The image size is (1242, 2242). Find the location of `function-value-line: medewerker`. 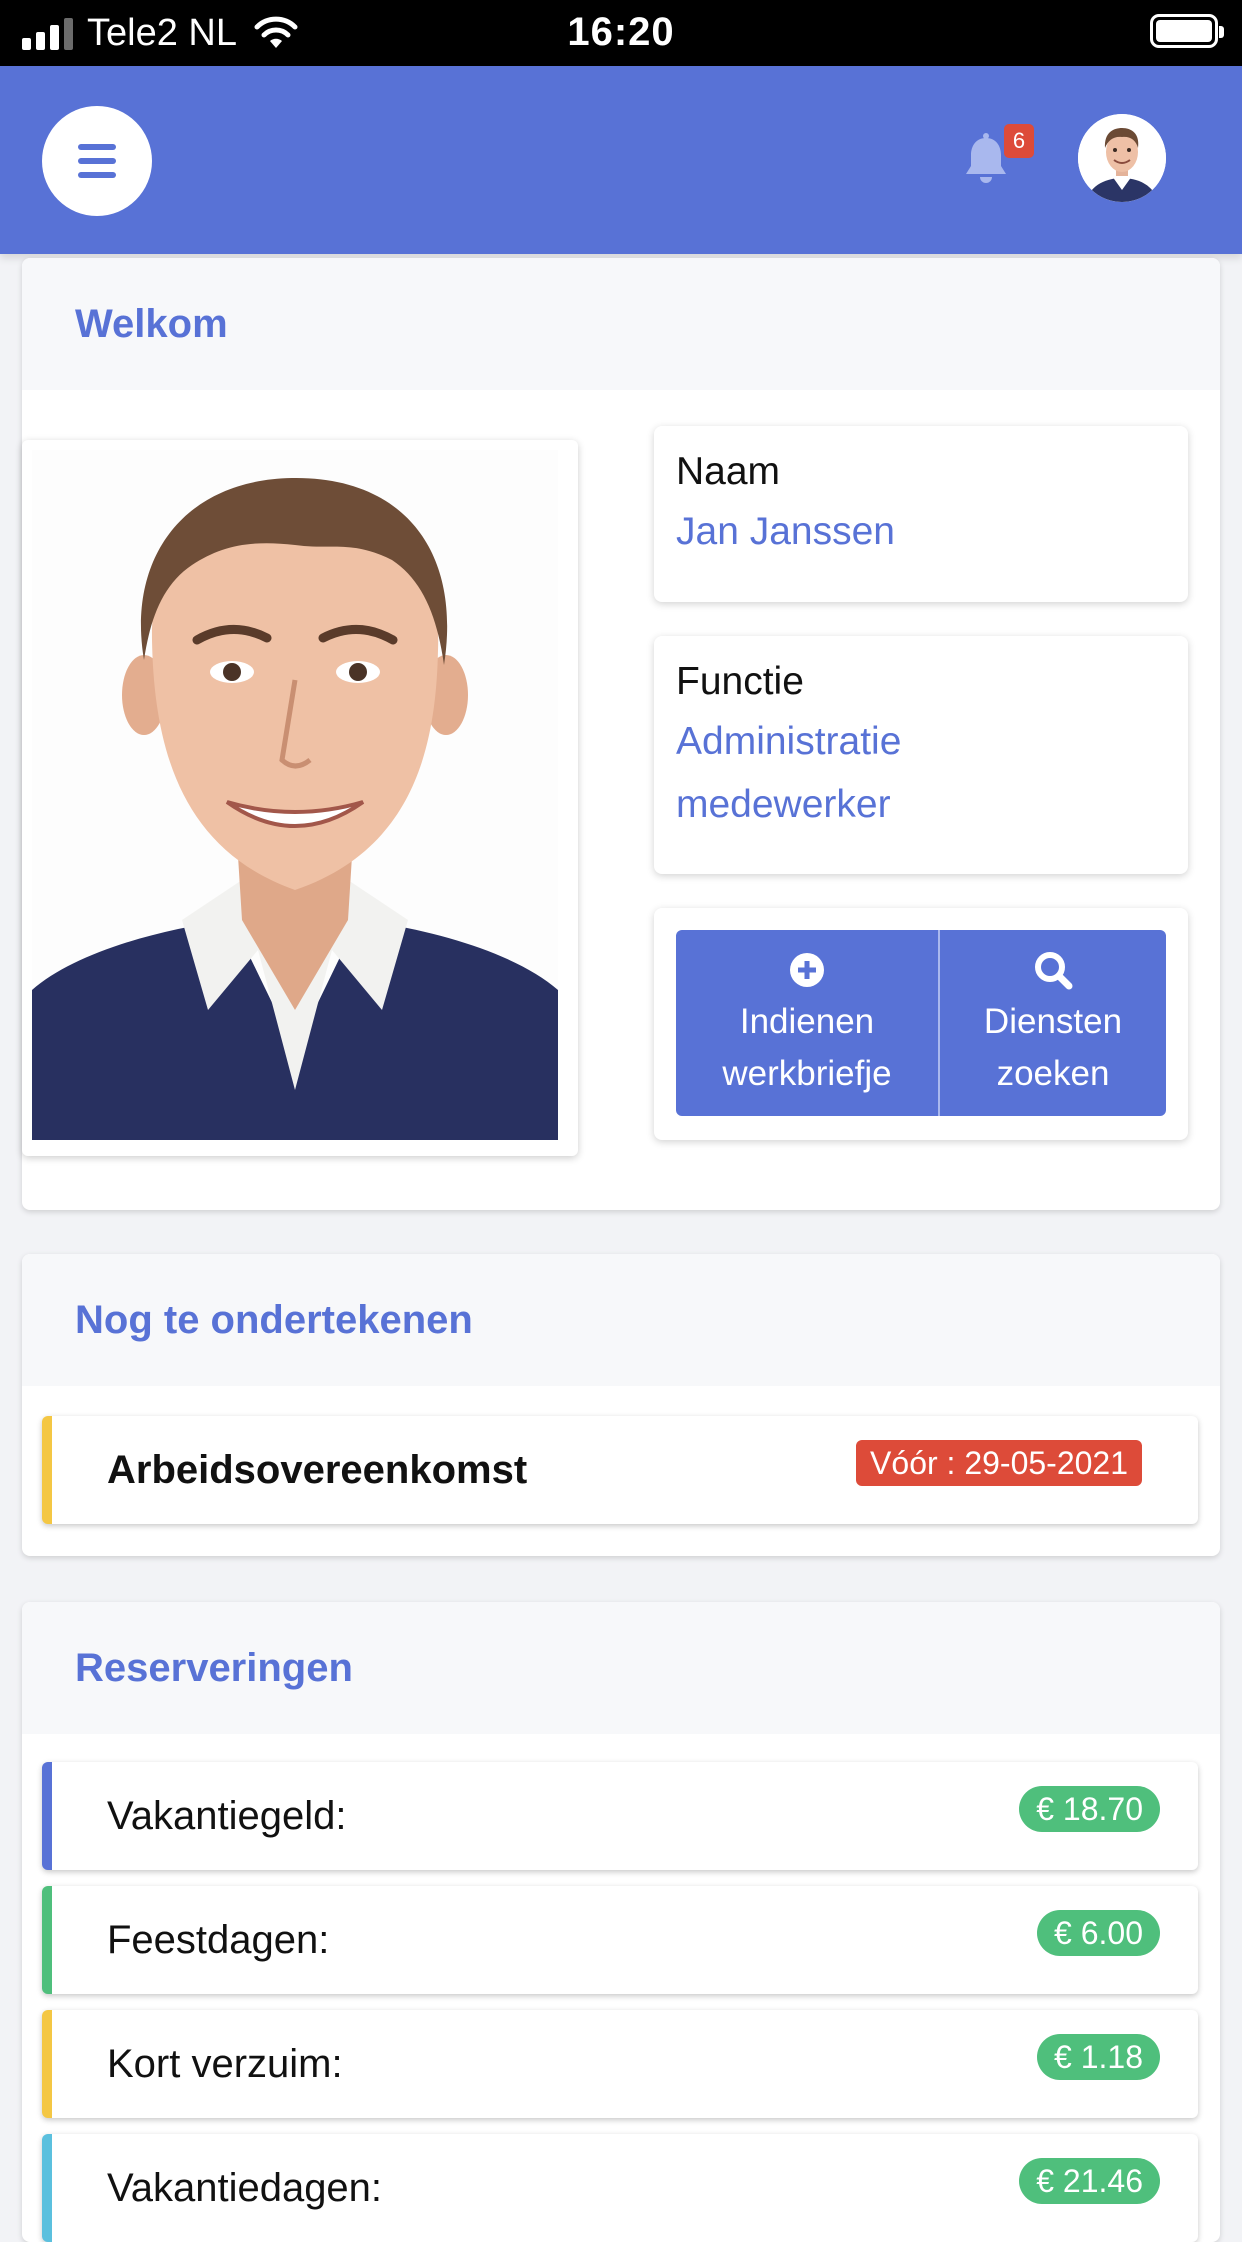

function-value-line: medewerker is located at coordinates (783, 804).